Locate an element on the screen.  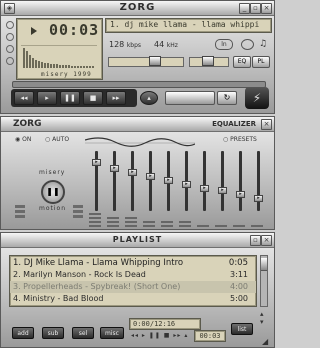
eject-button: ▴ is located at coordinates (149, 98).